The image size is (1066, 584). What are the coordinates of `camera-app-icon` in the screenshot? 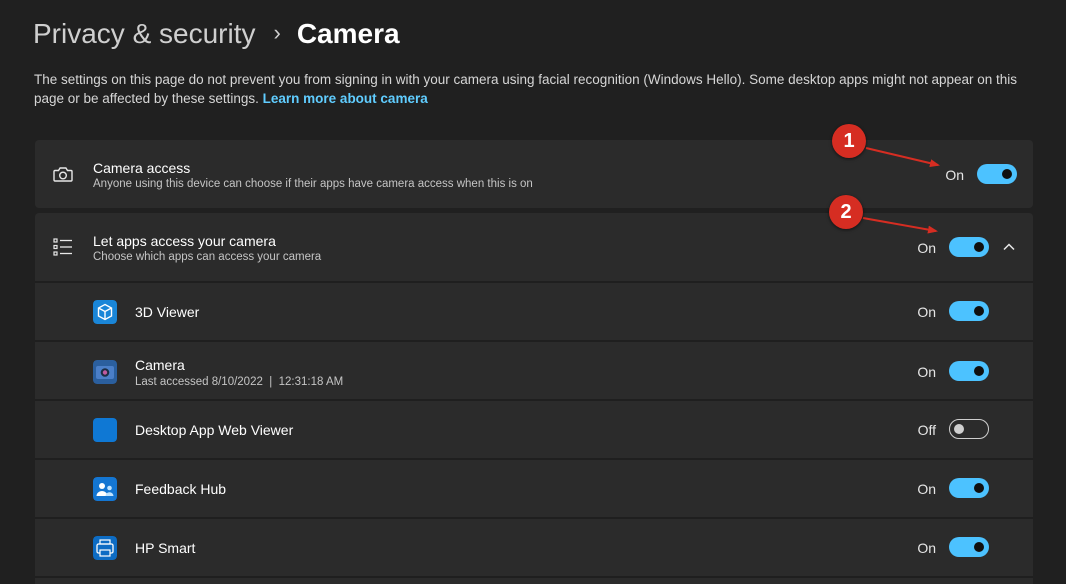 It's located at (105, 372).